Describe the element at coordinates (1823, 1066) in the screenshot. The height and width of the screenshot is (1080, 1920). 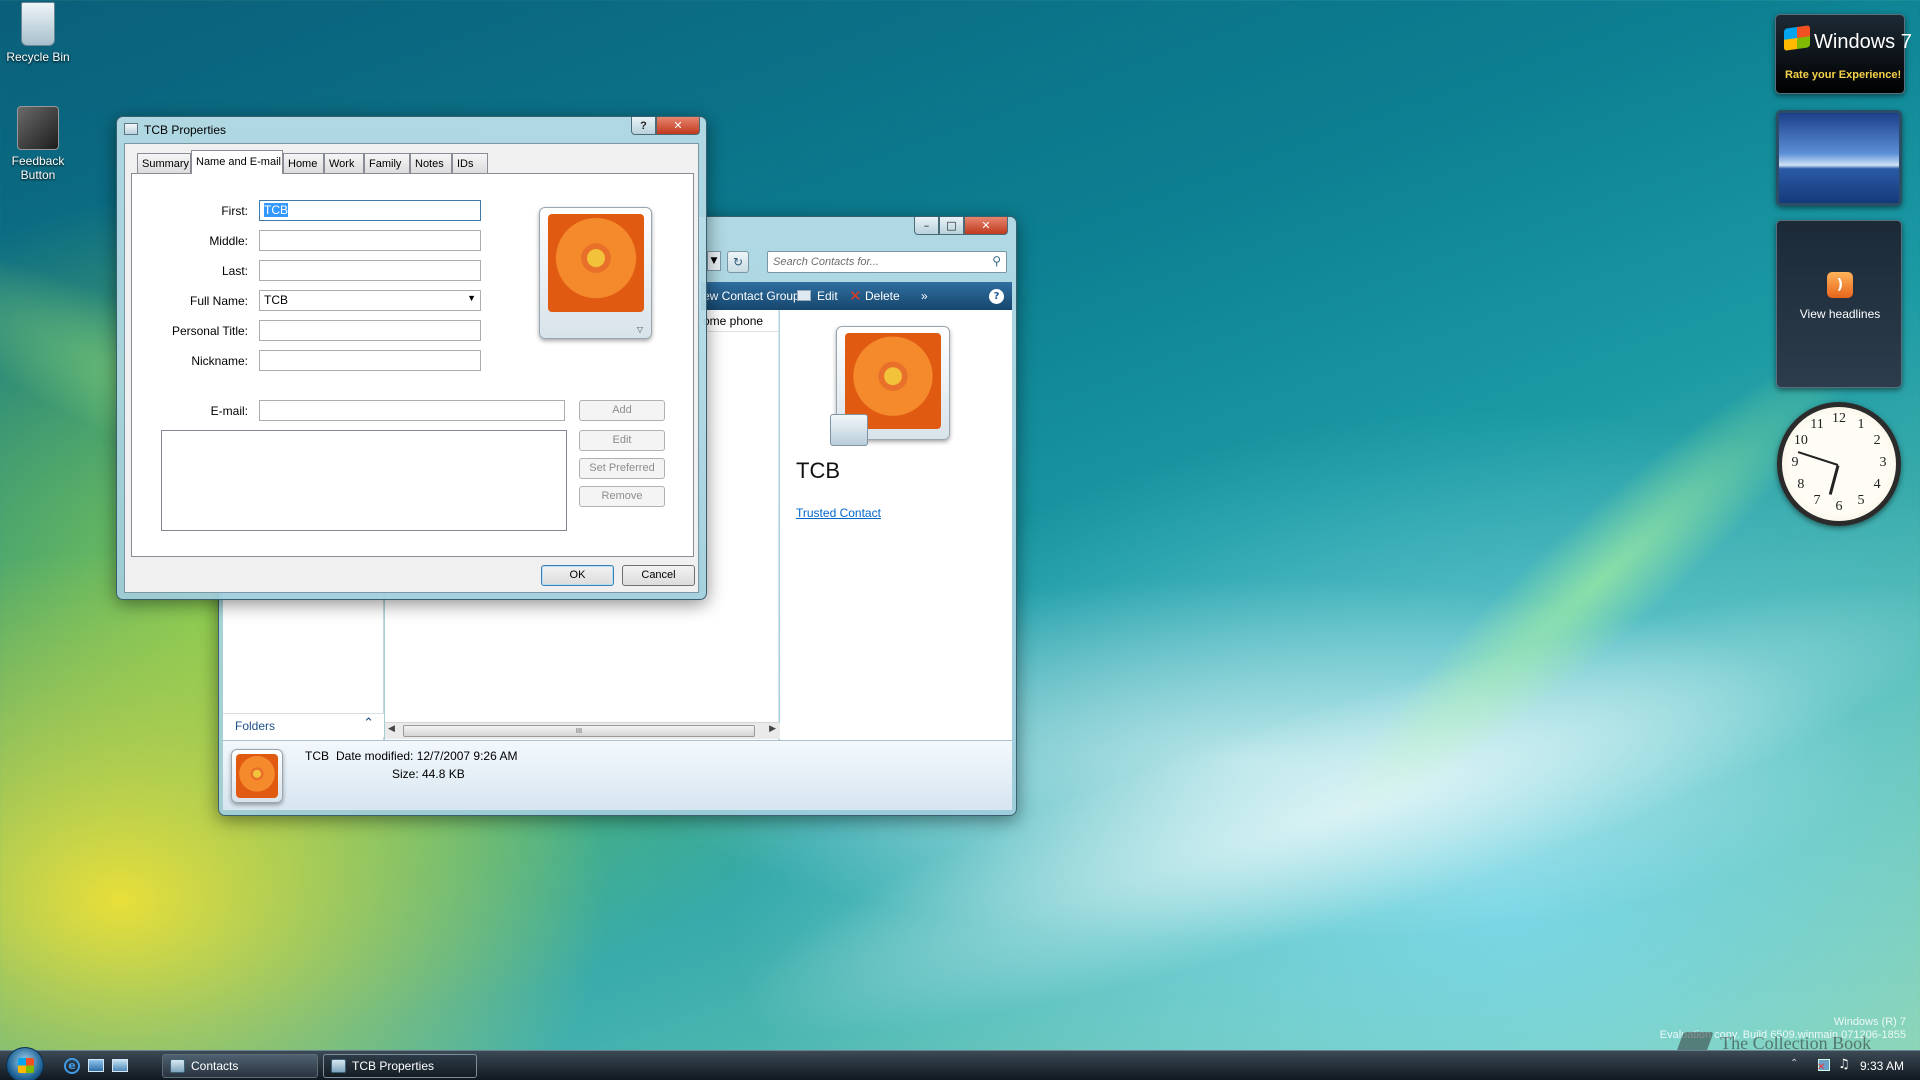
I see `network-icon: ✕` at that location.